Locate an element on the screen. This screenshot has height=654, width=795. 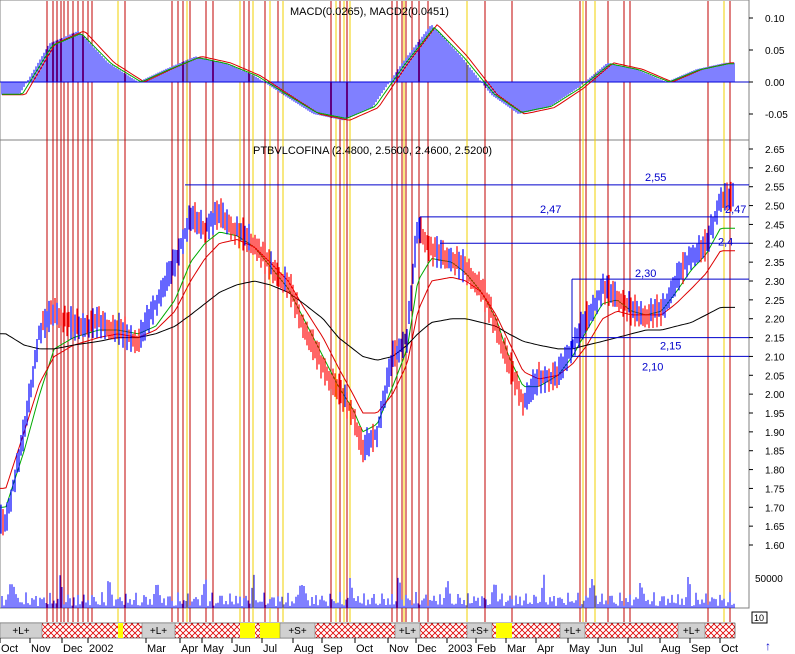
x-tick-label: Feb is located at coordinates (486, 648).